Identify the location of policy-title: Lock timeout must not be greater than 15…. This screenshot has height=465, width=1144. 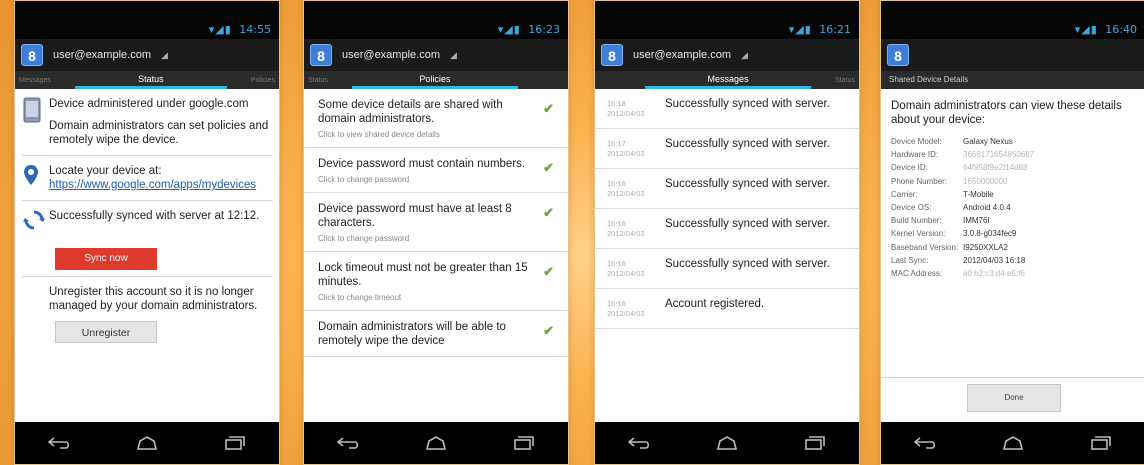
(423, 275).